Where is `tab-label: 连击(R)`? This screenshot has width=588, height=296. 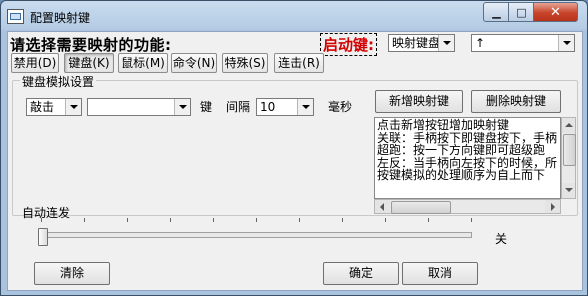
tab-label: 连击(R) is located at coordinates (299, 63).